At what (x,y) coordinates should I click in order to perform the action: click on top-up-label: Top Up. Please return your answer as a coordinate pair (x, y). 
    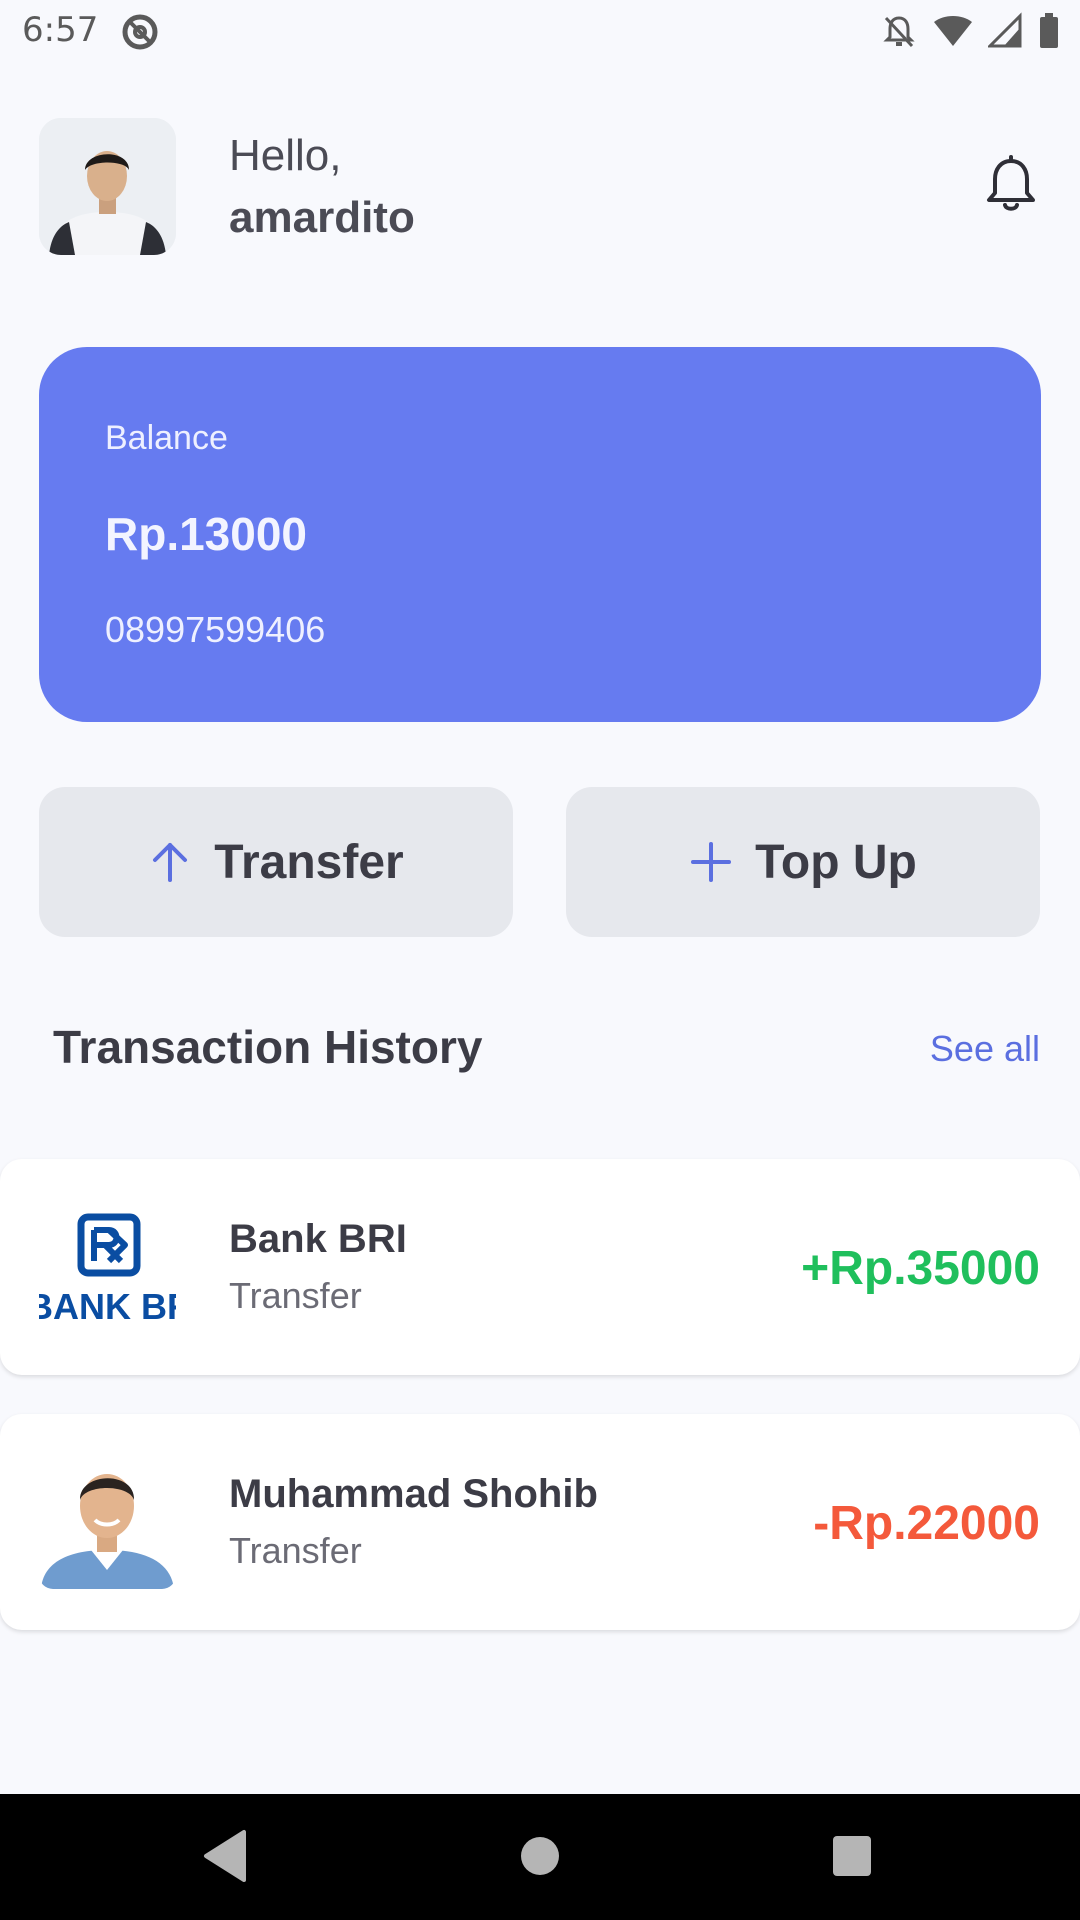
    Looking at the image, I should click on (836, 862).